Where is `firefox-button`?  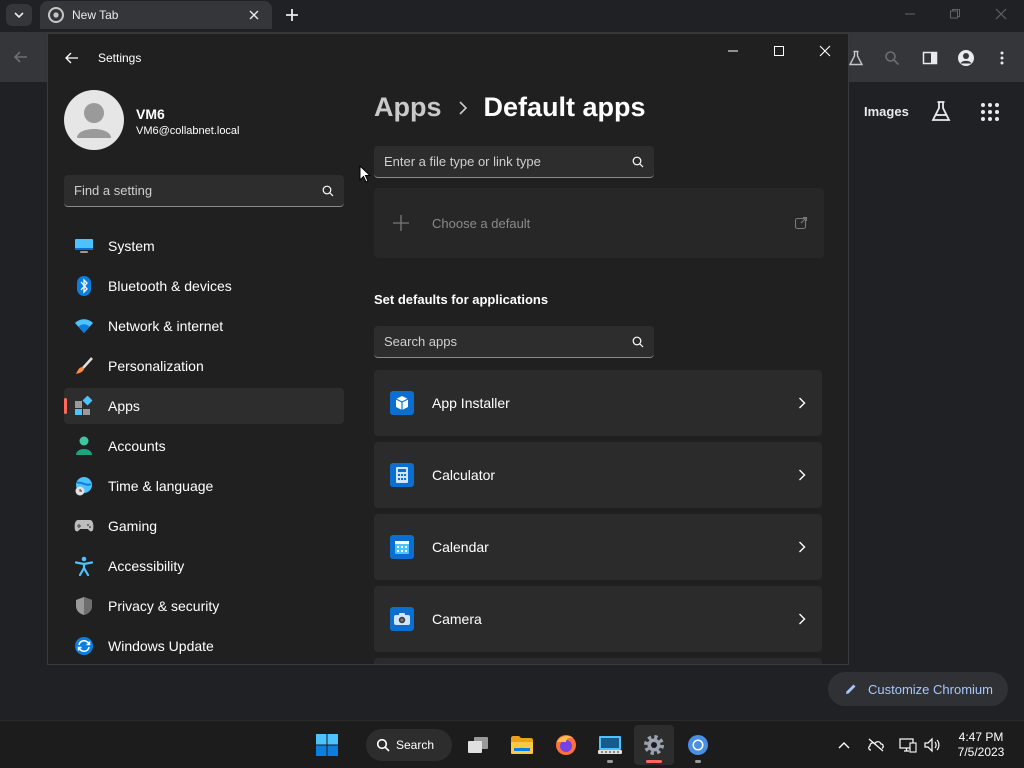
firefox-button is located at coordinates (566, 745).